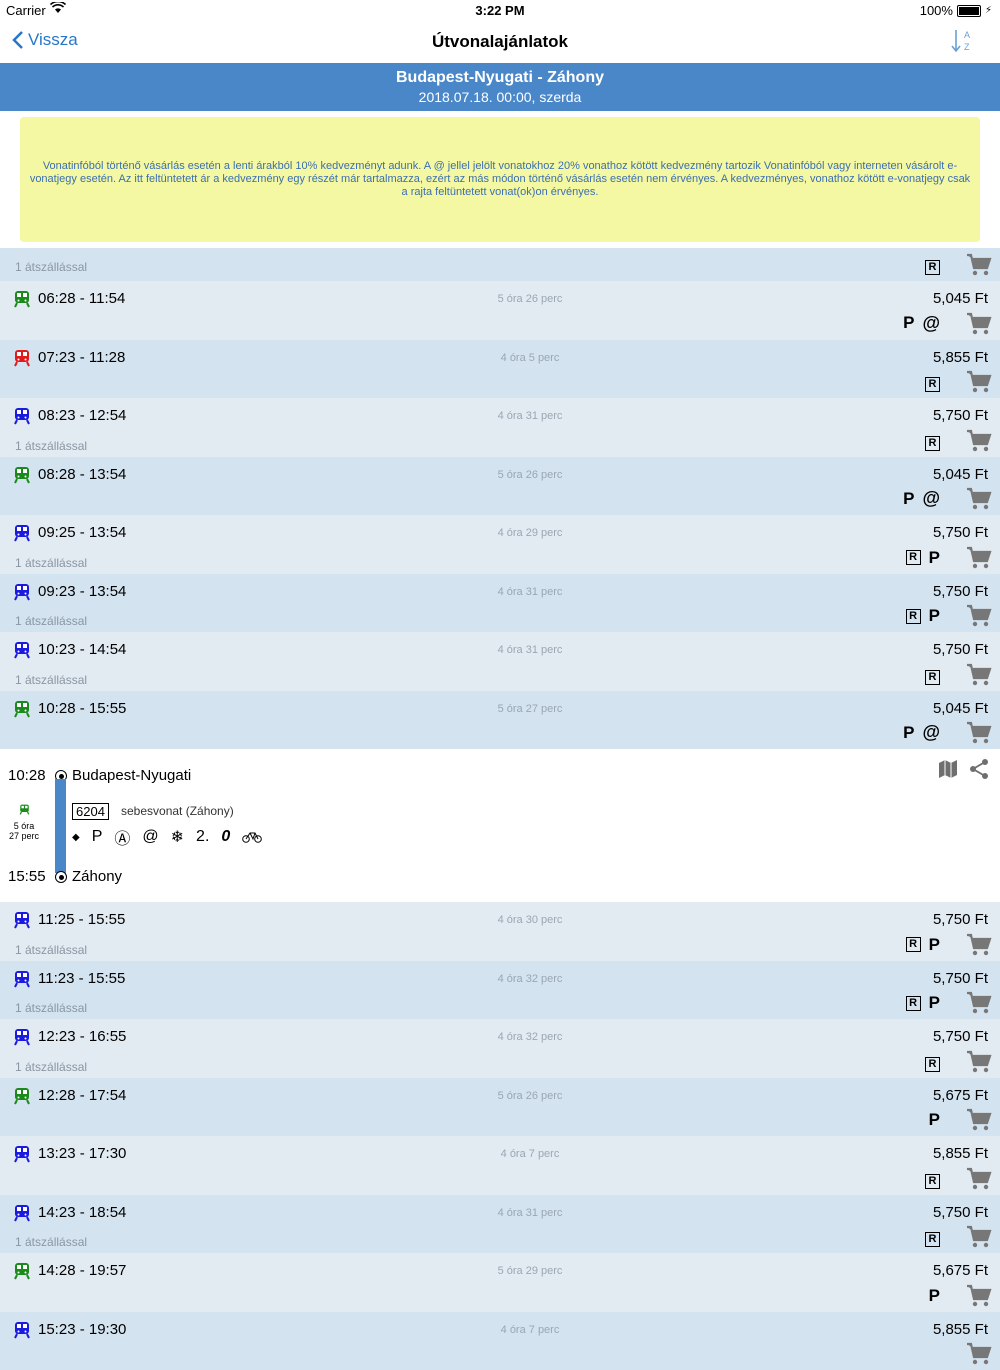 The width and height of the screenshot is (1000, 1370). Describe the element at coordinates (500, 1165) in the screenshot. I see `connection-row: 13:23 - 17:304 óra 7 perc5,855 FtR` at that location.